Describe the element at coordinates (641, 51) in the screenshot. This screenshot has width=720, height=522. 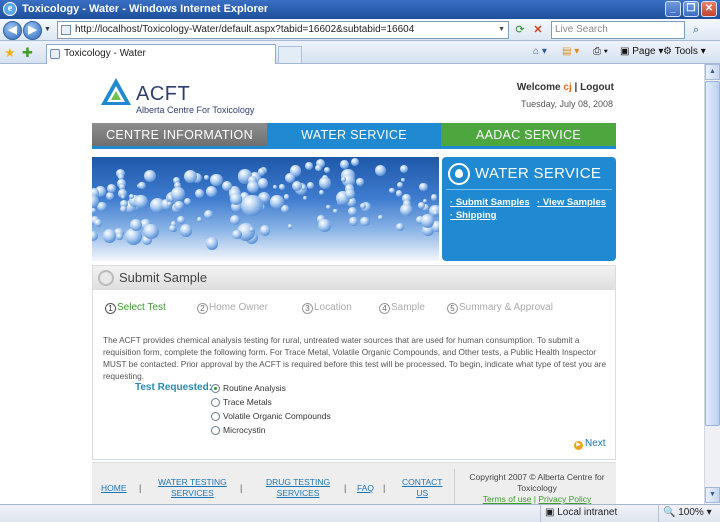
I see `page-menu: ▣ Page ▾` at that location.